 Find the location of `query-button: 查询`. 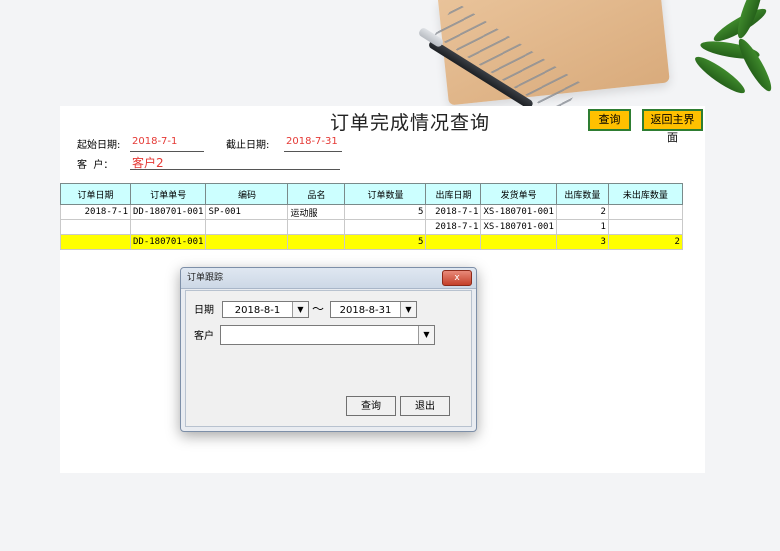

query-button: 查询 is located at coordinates (609, 120).